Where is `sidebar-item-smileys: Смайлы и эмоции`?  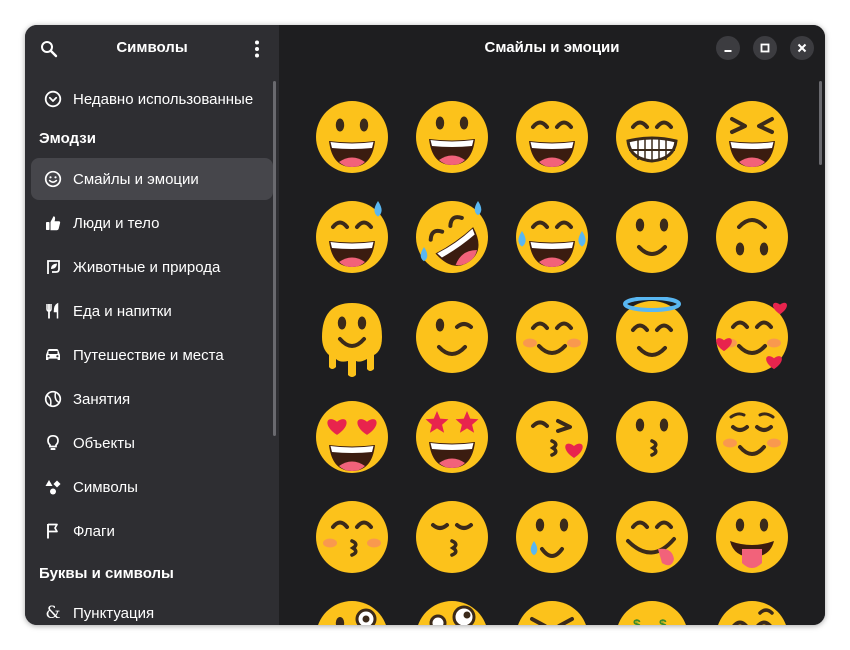 sidebar-item-smileys: Смайлы и эмоции is located at coordinates (152, 179).